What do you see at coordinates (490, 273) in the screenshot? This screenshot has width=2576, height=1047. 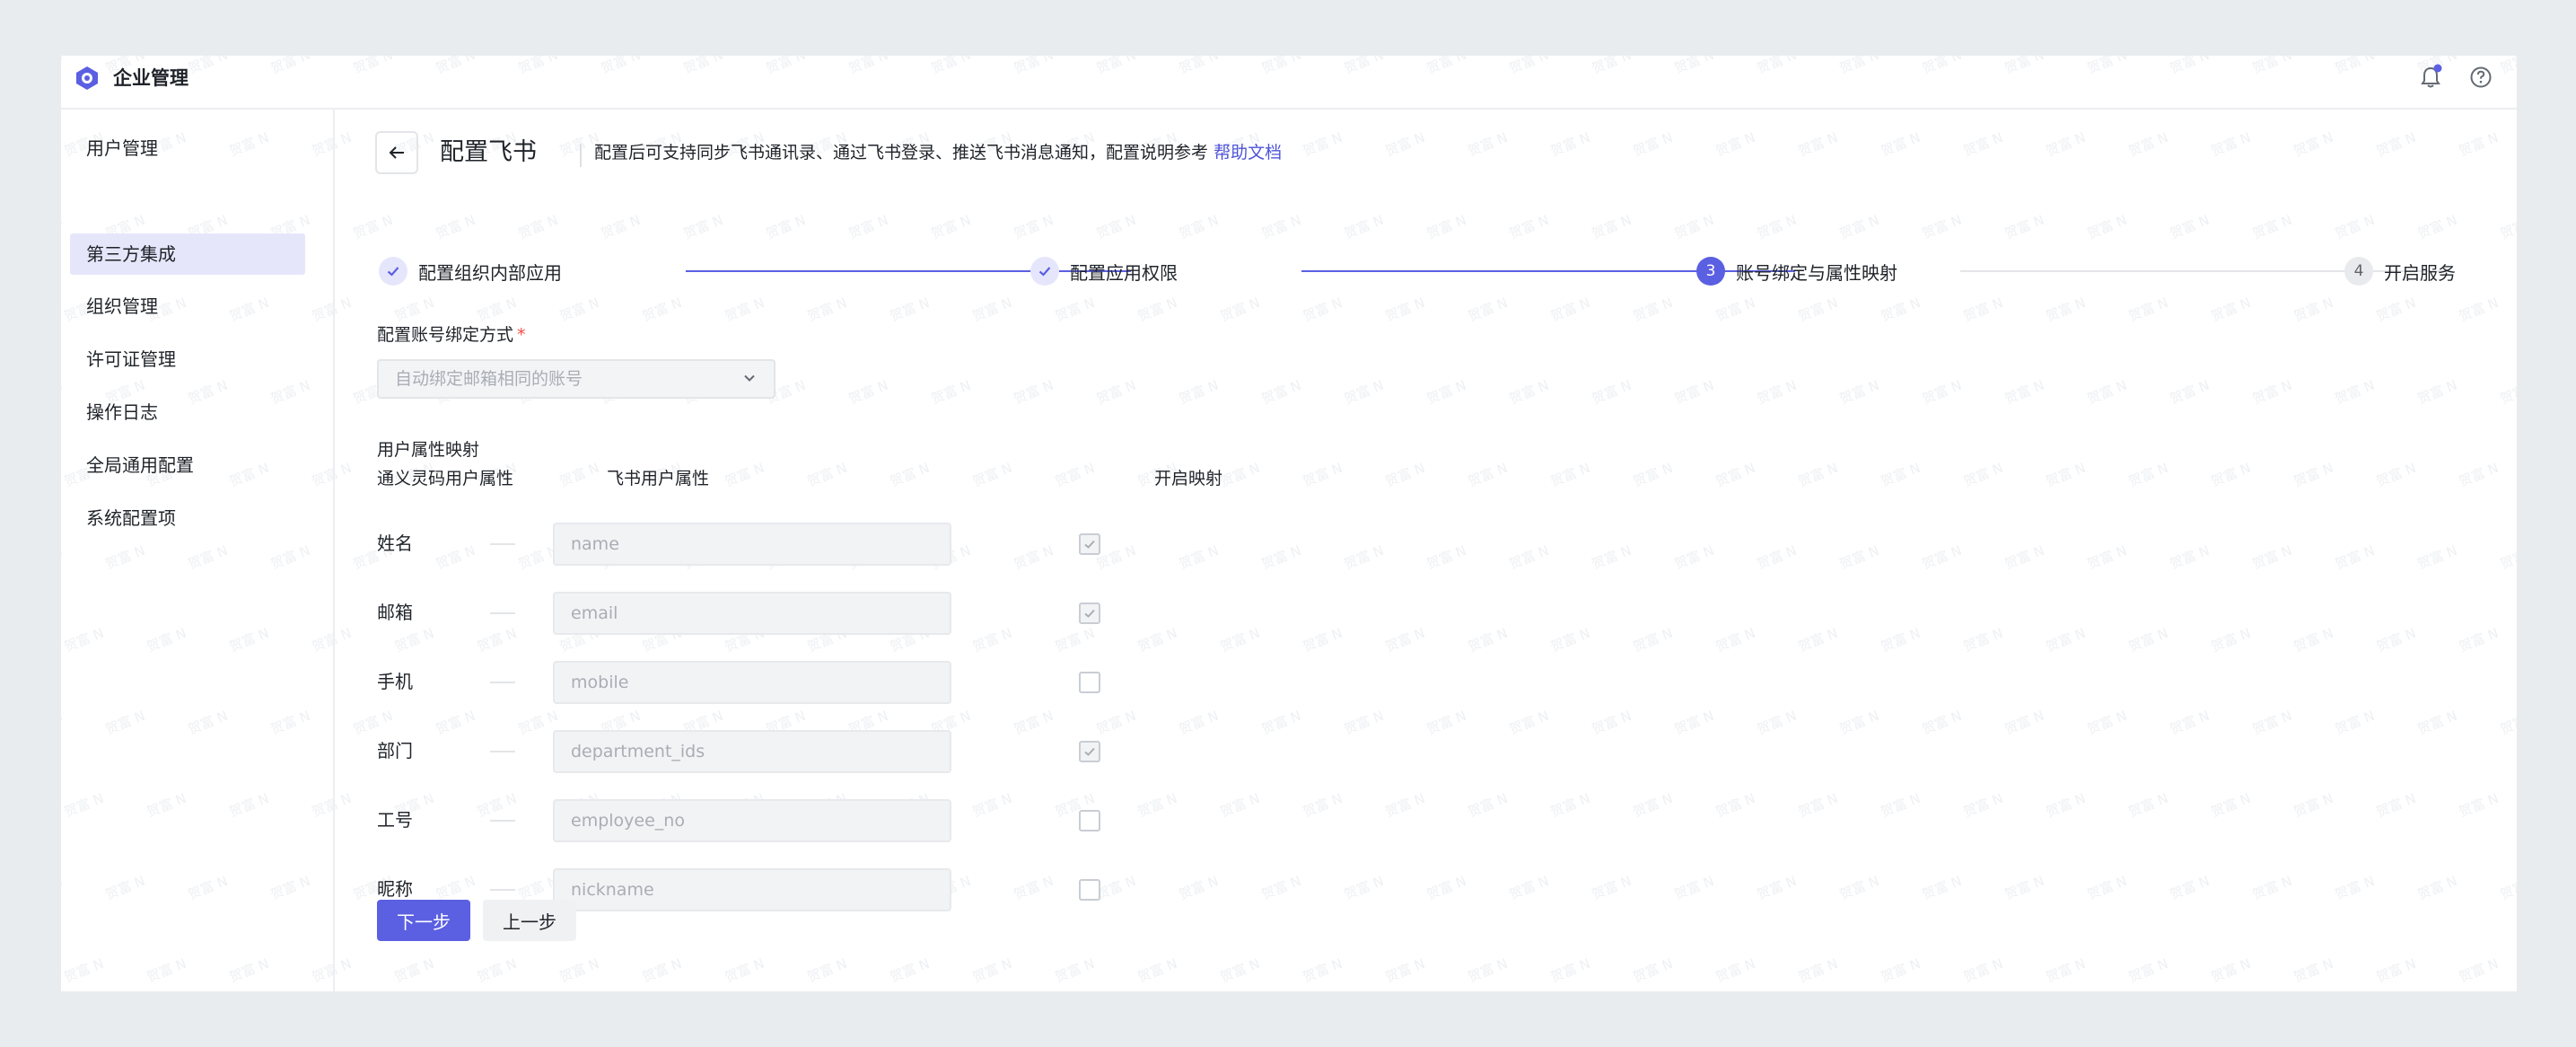 I see `step-1-label: 配置组织内部应用` at bounding box center [490, 273].